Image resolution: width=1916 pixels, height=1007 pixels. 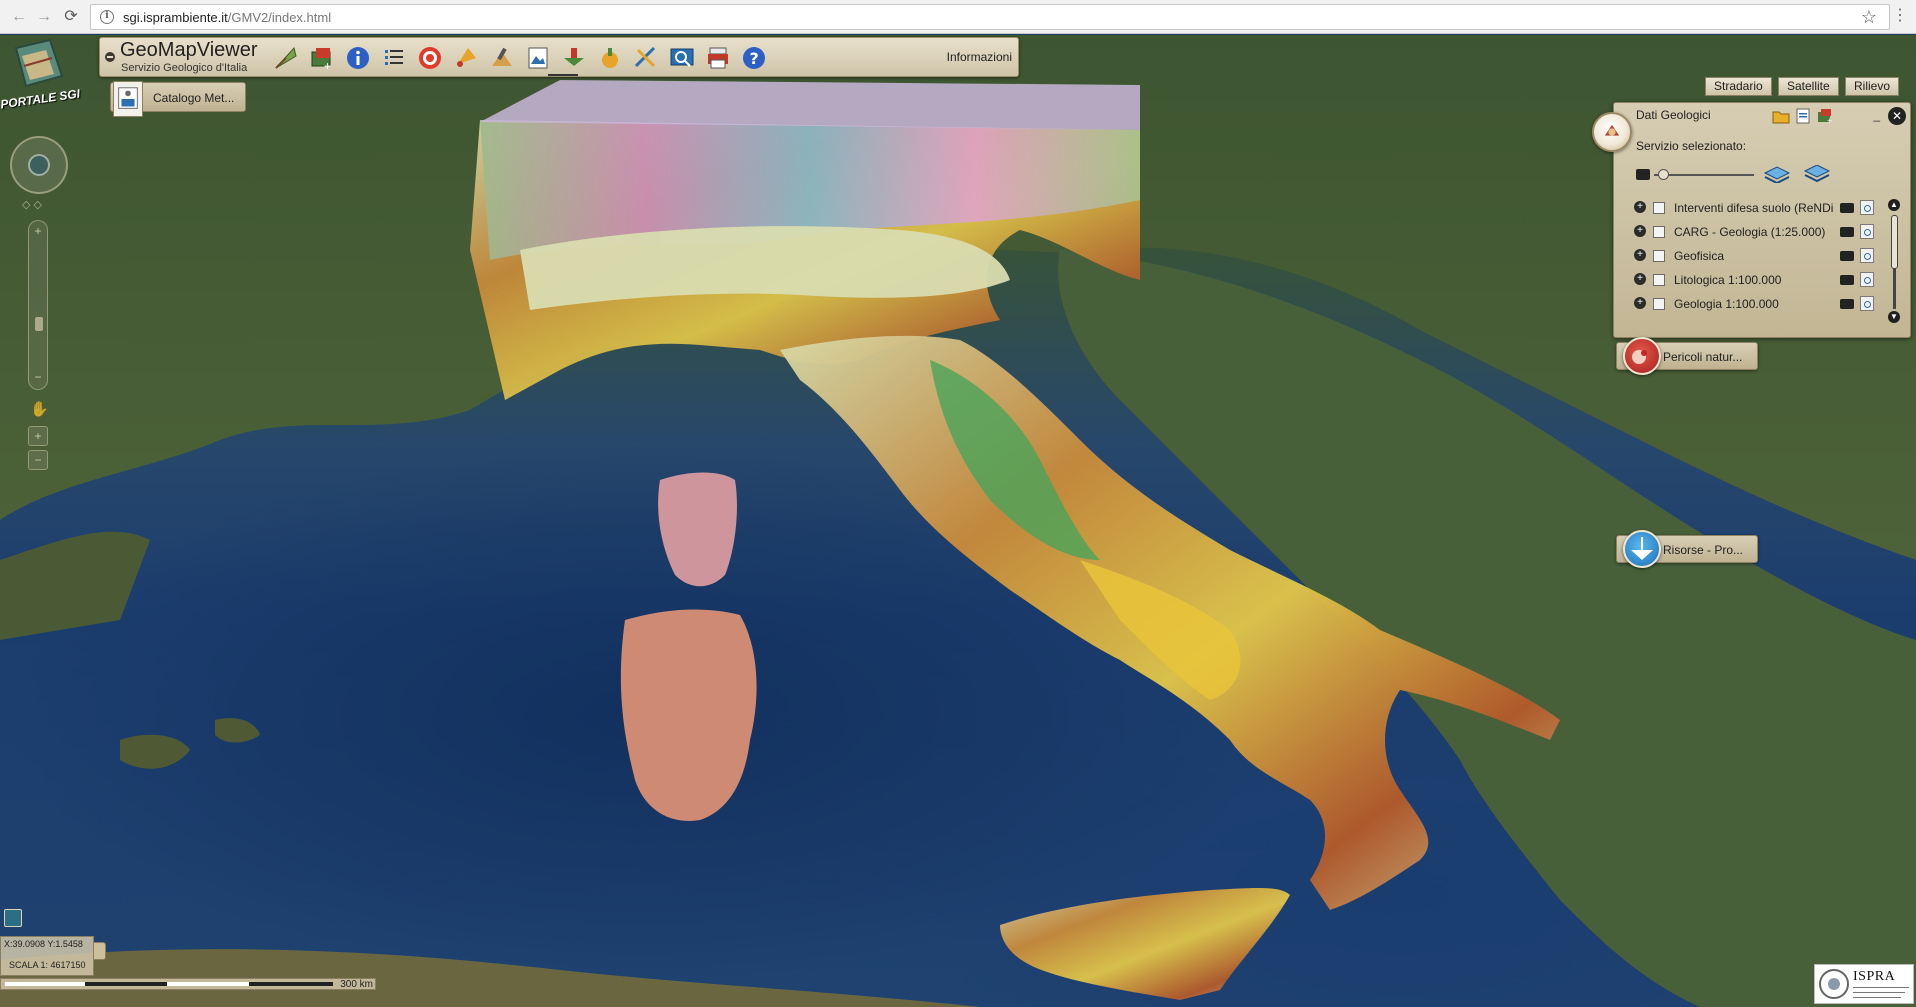 What do you see at coordinates (1691, 146) in the screenshot?
I see `selected-service-label: Servizio selezionato:` at bounding box center [1691, 146].